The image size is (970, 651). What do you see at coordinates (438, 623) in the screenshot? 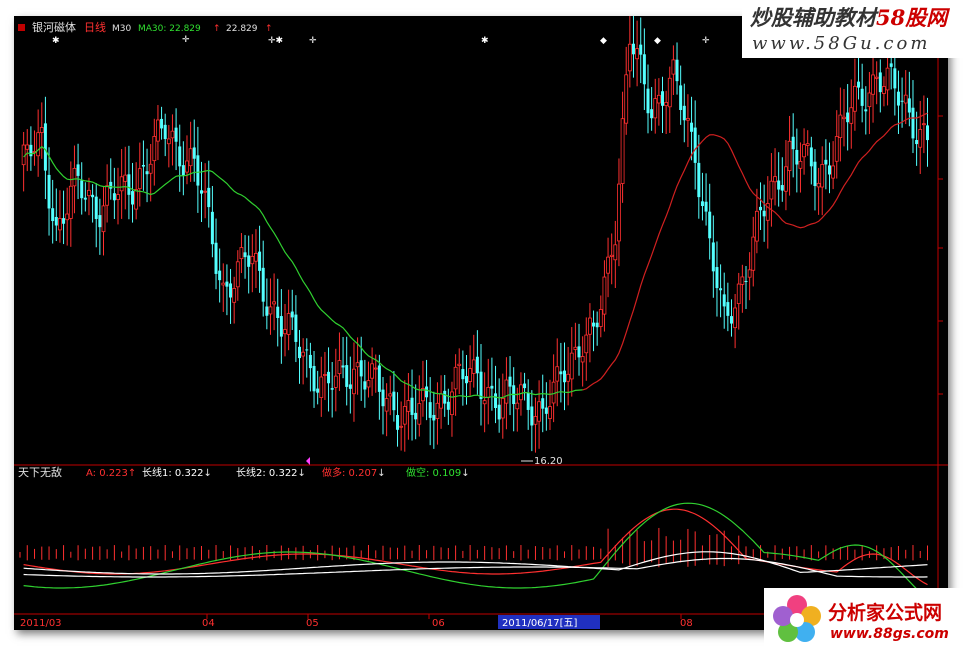
I see `date-tick-jun: 06` at bounding box center [438, 623].